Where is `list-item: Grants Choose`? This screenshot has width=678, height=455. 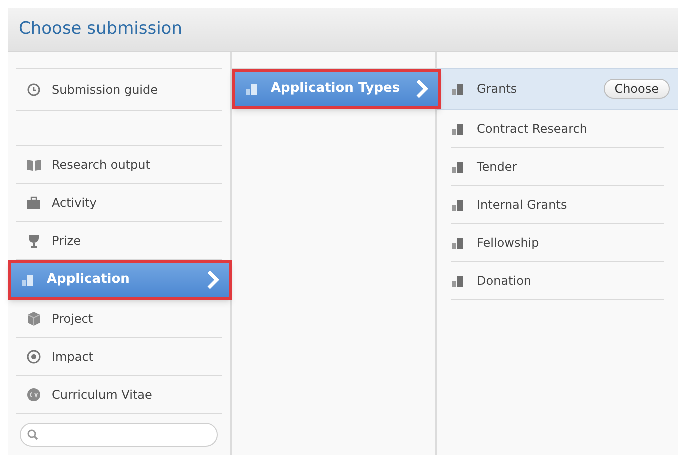
list-item: Grants Choose is located at coordinates (557, 89).